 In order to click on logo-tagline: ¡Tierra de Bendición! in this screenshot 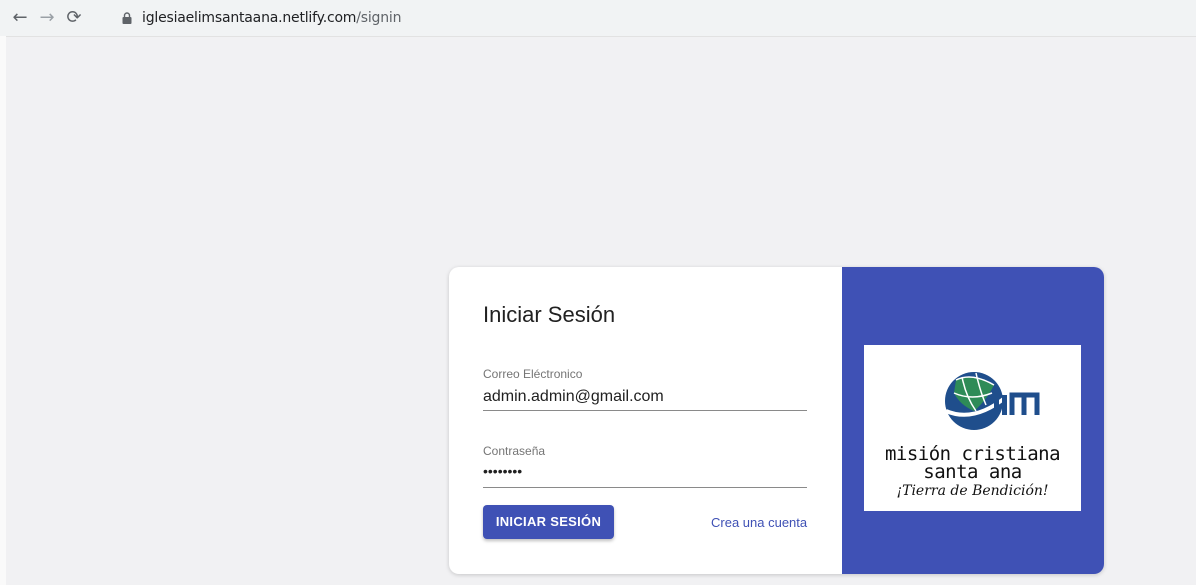, I will do `click(972, 491)`.